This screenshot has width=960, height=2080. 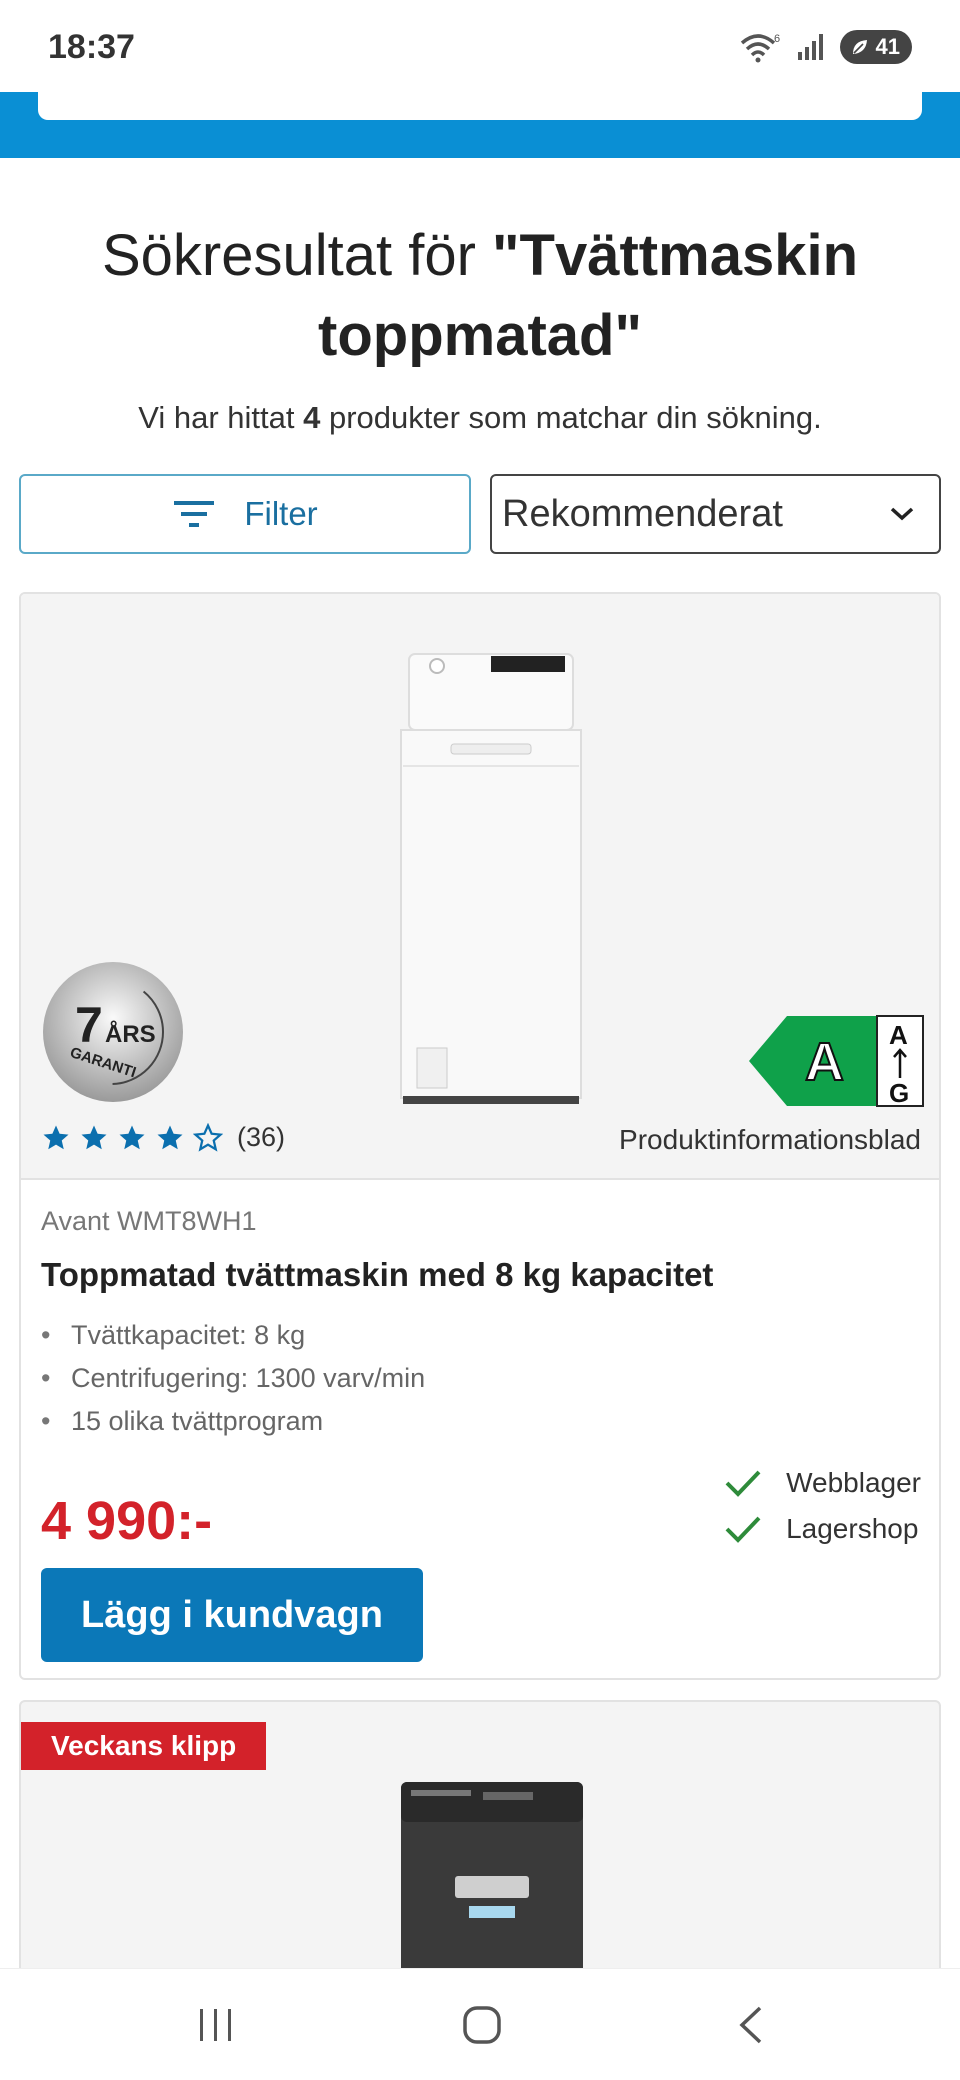 What do you see at coordinates (860, 47) in the screenshot?
I see `battery-saver-icon` at bounding box center [860, 47].